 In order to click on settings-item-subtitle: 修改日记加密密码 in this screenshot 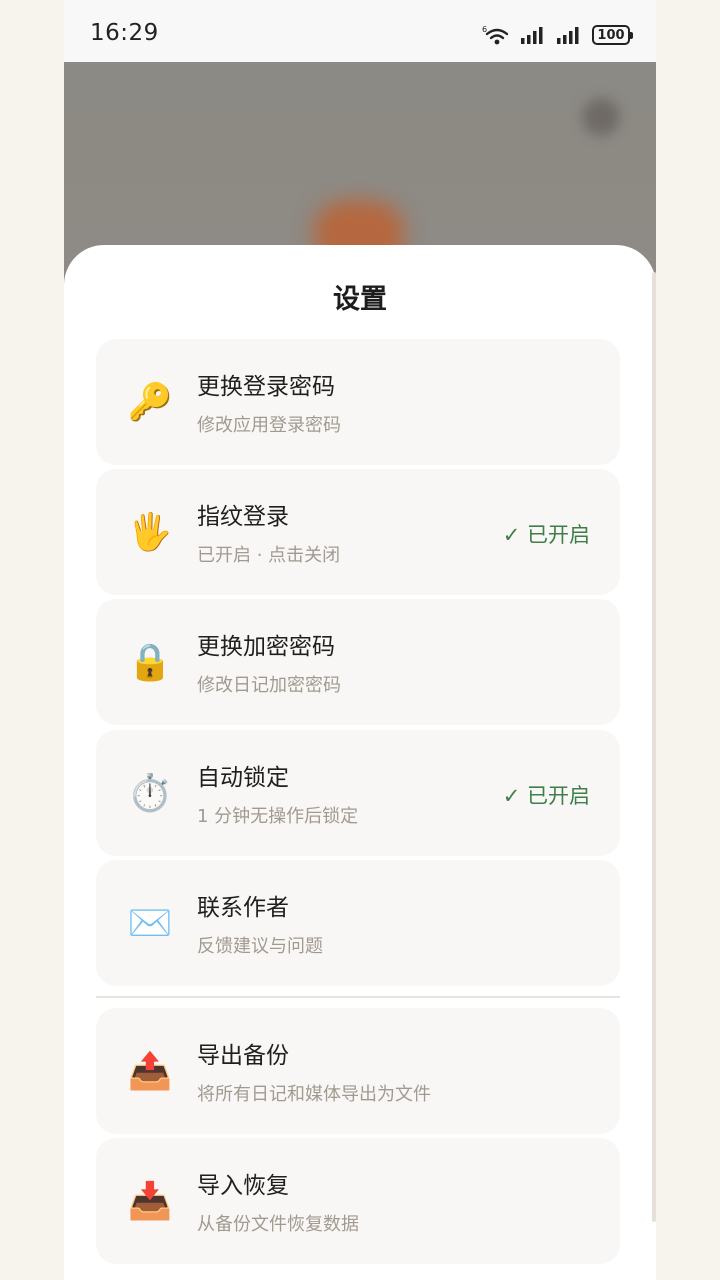, I will do `click(269, 685)`.